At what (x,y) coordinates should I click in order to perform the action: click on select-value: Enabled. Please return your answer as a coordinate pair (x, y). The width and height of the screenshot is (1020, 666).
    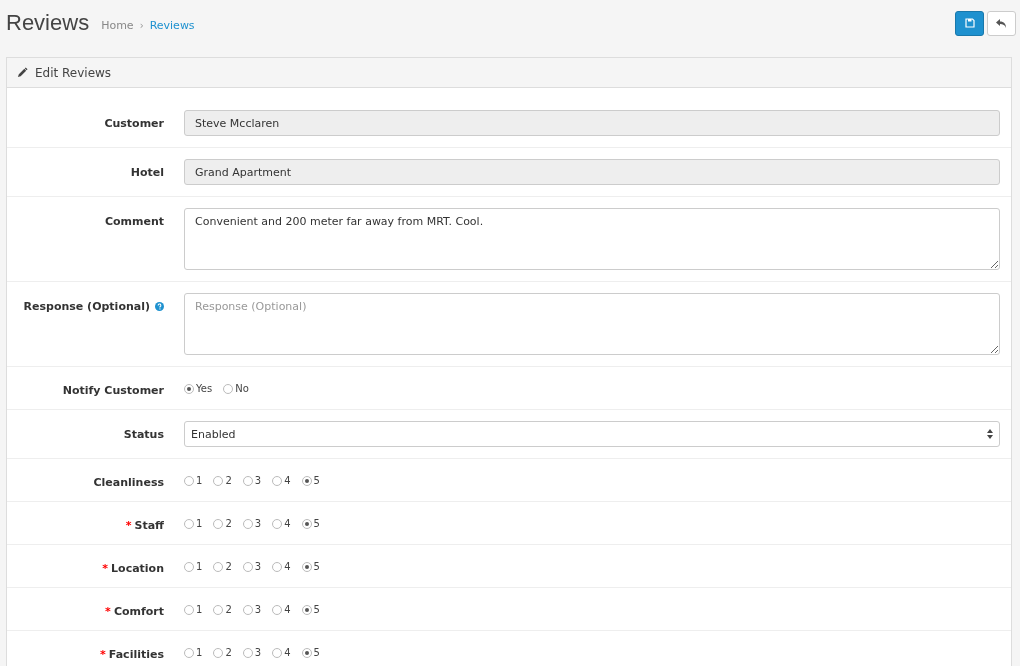
    Looking at the image, I should click on (213, 434).